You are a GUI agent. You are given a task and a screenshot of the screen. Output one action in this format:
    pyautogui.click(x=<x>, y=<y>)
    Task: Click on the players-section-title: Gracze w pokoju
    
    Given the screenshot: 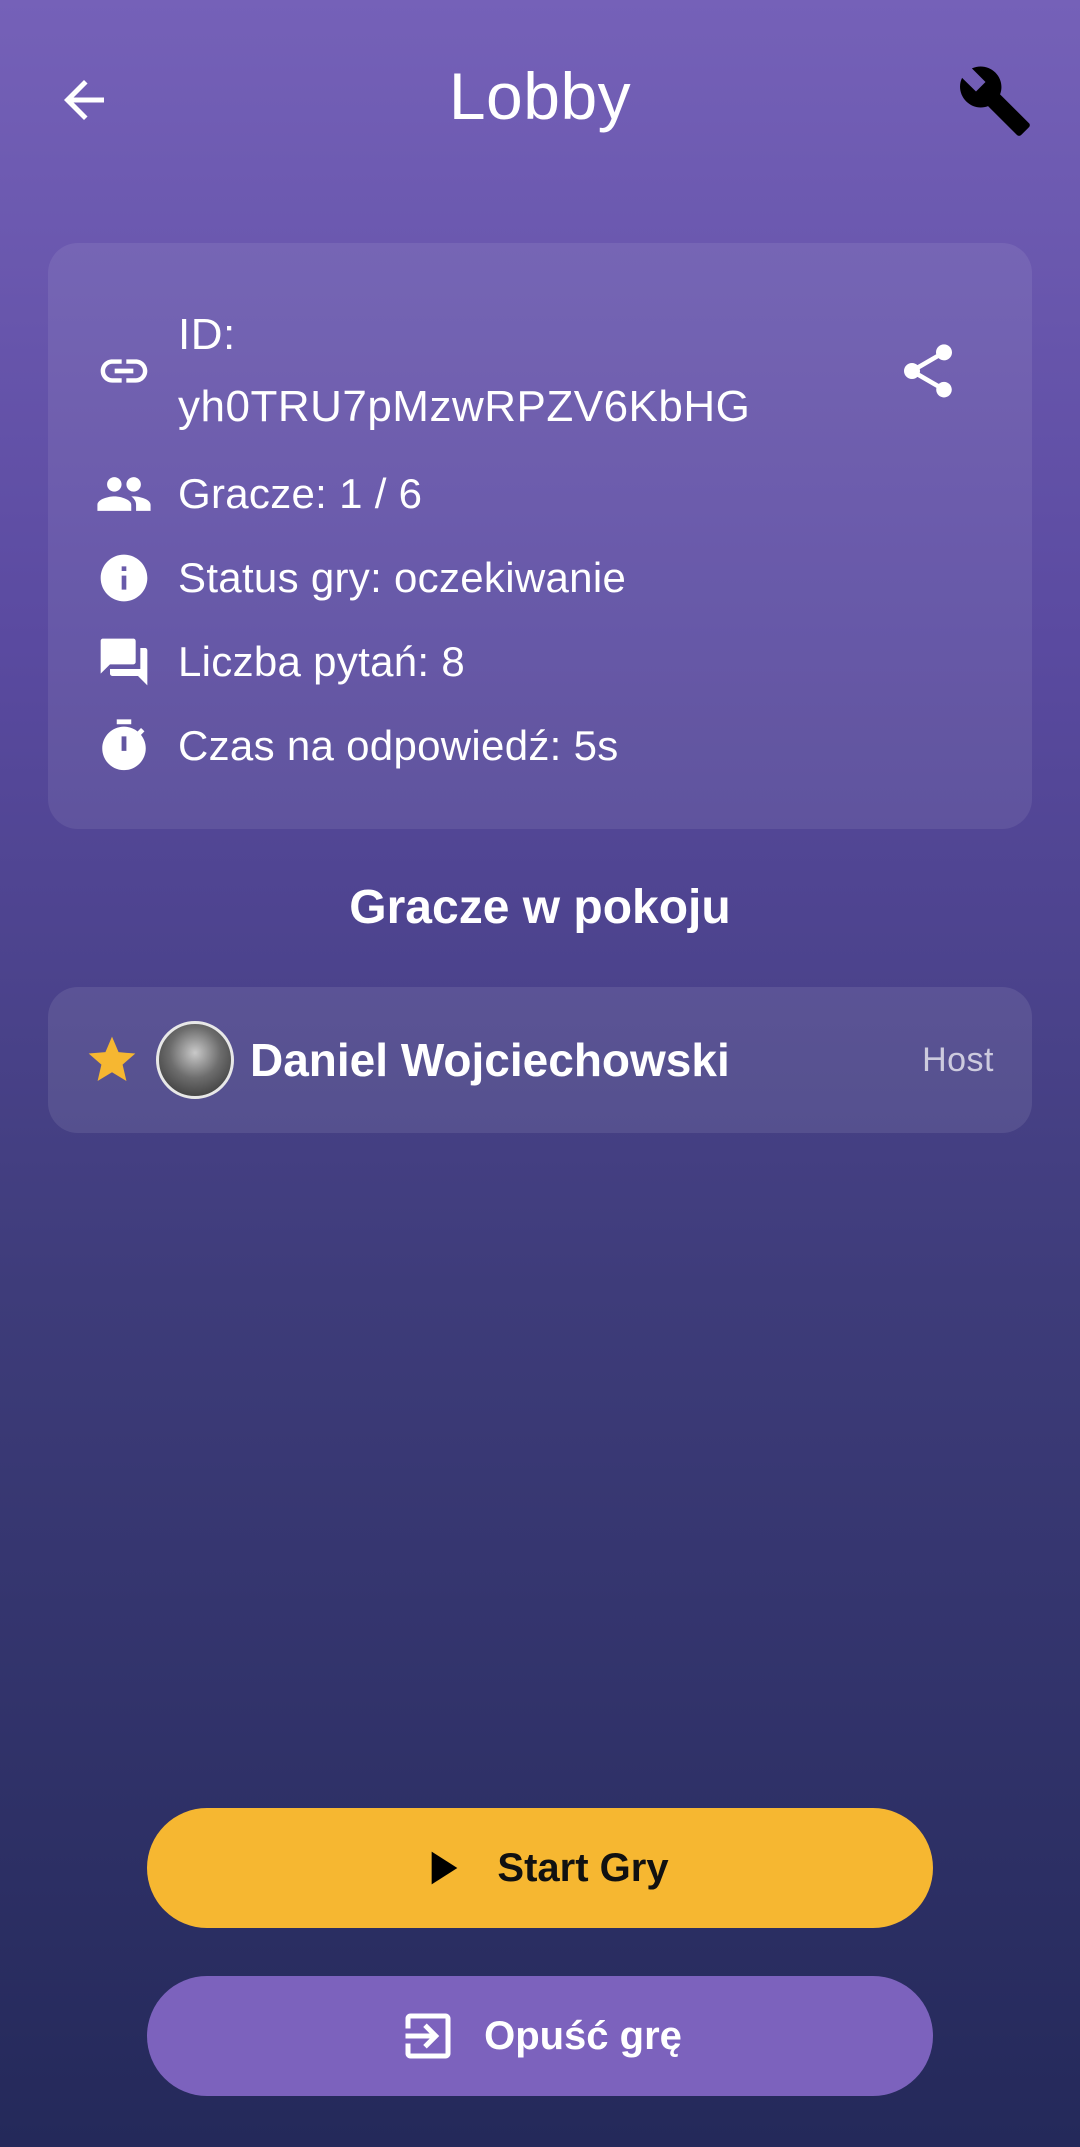 What is the action you would take?
    pyautogui.click(x=540, y=907)
    